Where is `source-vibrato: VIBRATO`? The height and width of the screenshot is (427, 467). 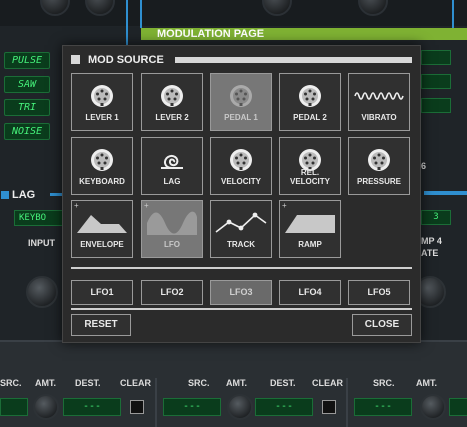 source-vibrato: VIBRATO is located at coordinates (379, 102).